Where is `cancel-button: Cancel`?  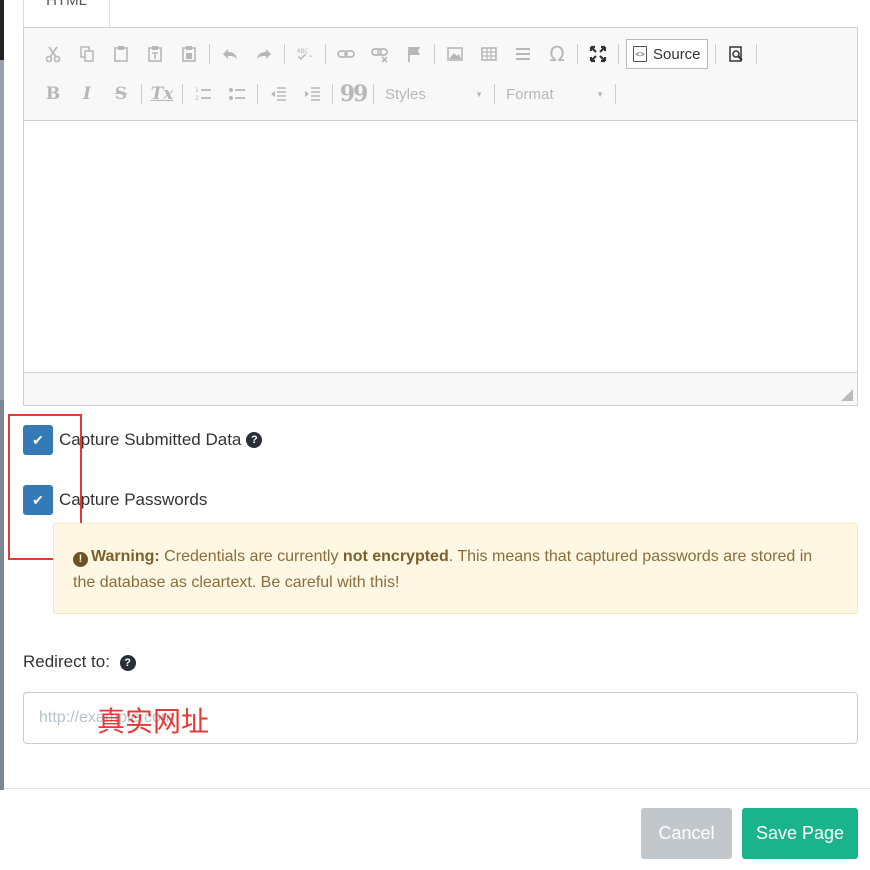 cancel-button: Cancel is located at coordinates (686, 833).